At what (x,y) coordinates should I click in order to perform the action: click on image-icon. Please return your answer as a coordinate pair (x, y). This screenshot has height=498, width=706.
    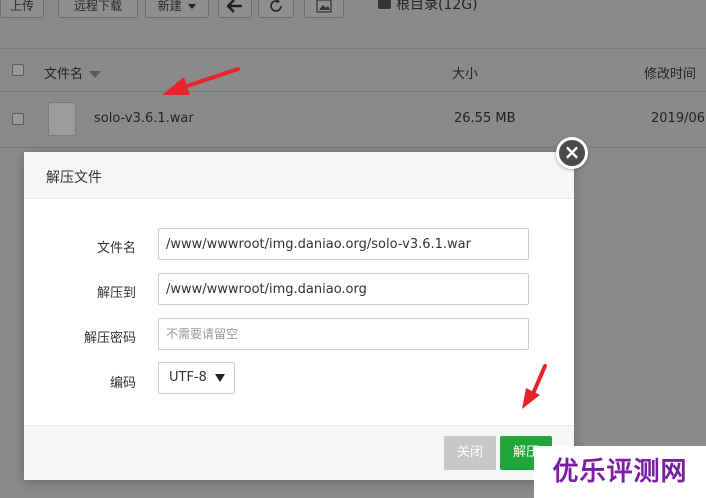
    Looking at the image, I should click on (324, 6).